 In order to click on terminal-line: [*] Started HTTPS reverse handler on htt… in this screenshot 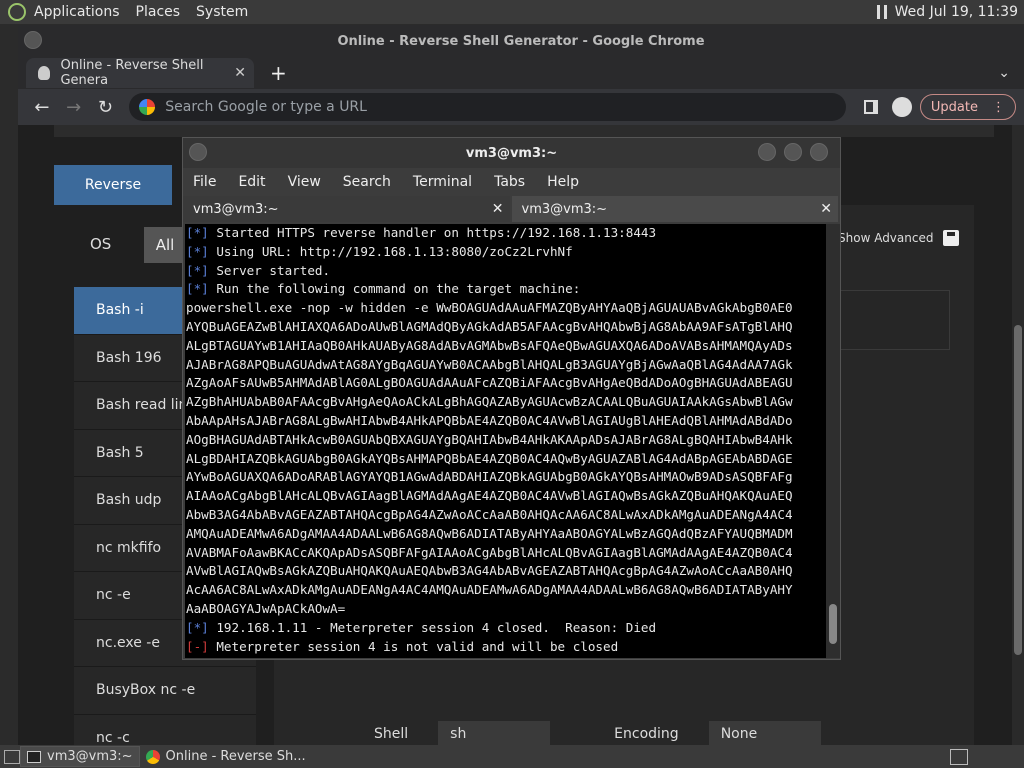, I will do `click(506, 233)`.